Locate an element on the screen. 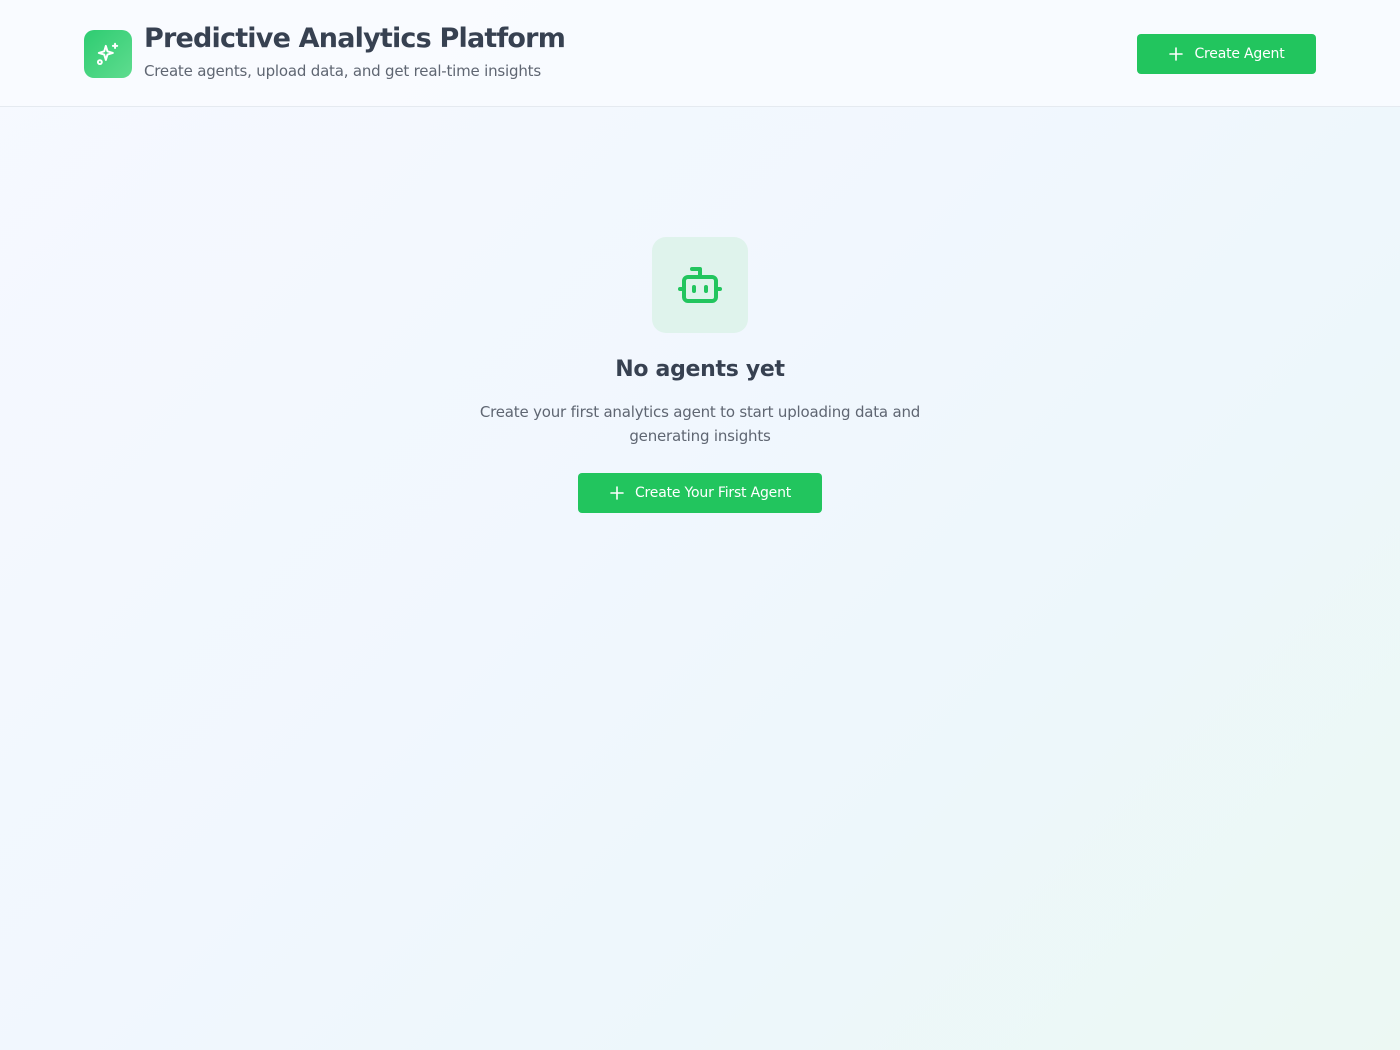 The image size is (1400, 1050). page-title: Predictive Analytics Platform is located at coordinates (355, 38).